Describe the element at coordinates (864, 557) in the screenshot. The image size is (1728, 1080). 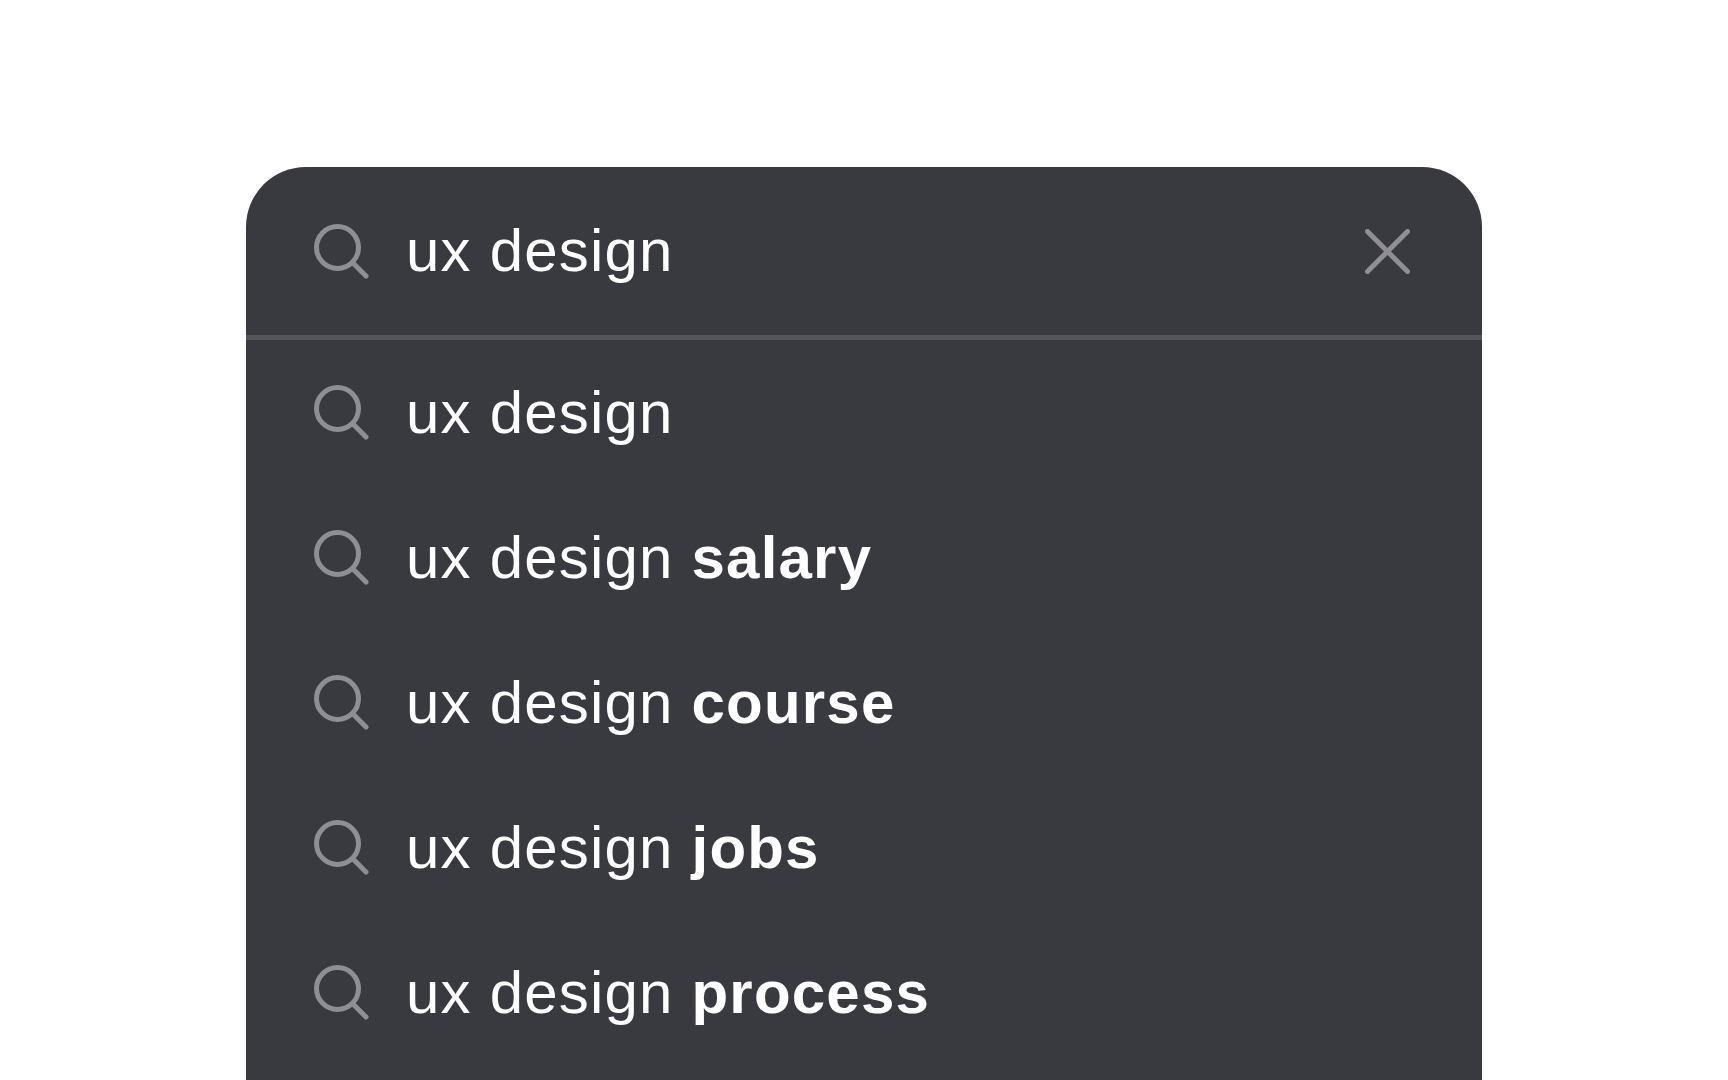
I see `suggestion-item: ux design salary` at that location.